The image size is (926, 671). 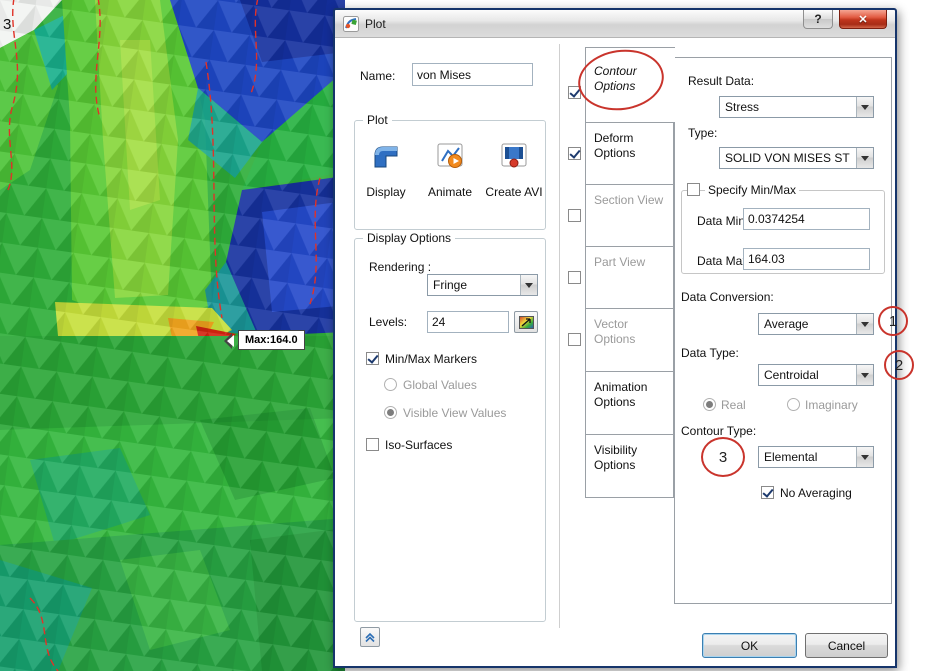 I want to click on data-type-dropdown: Centroidal, so click(x=816, y=375).